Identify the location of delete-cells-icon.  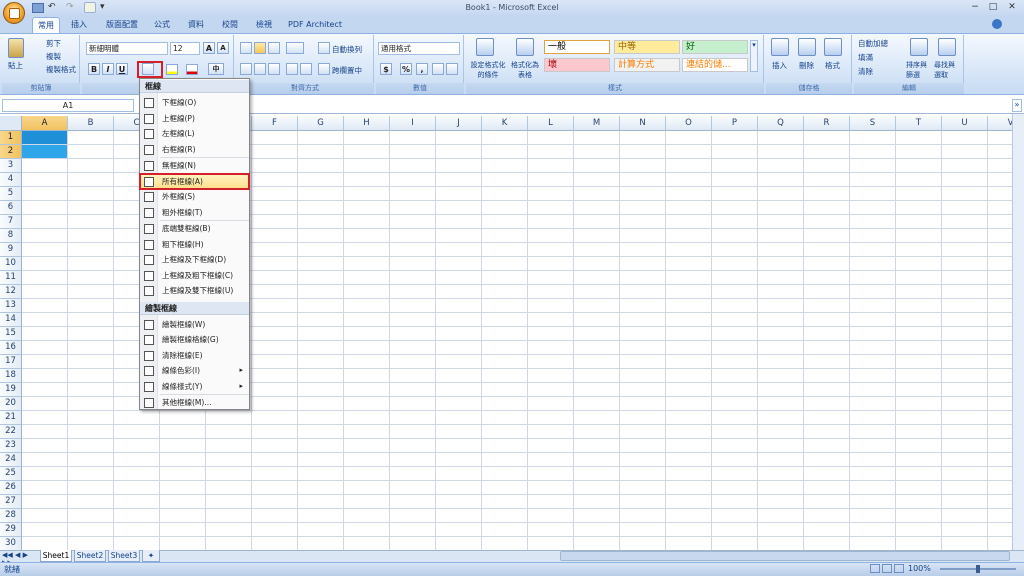
(807, 47).